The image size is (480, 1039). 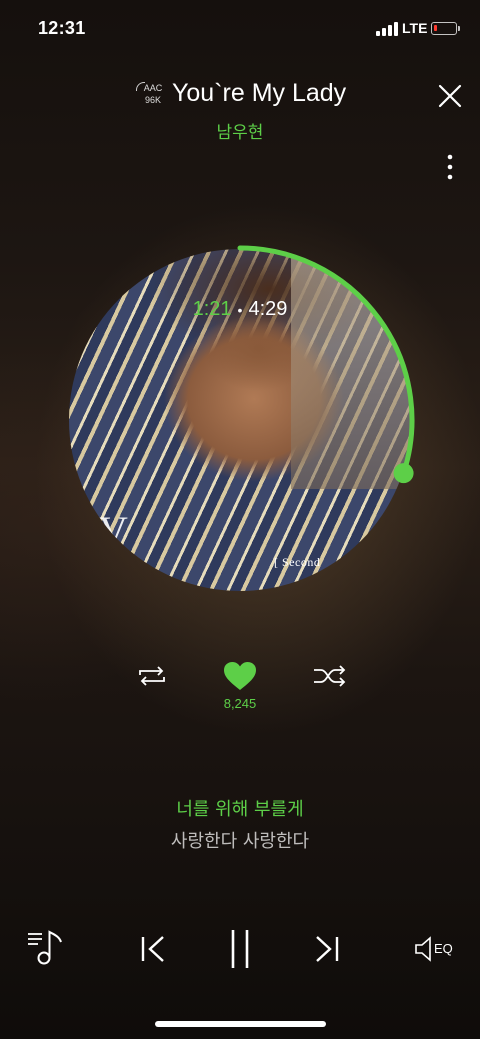 I want to click on progress-knob, so click(x=403, y=473).